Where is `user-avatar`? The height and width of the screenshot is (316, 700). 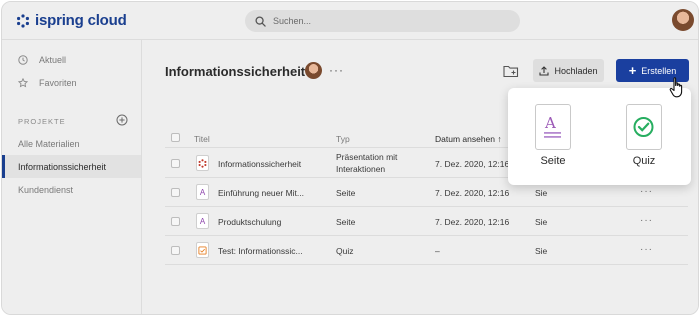
user-avatar is located at coordinates (683, 20).